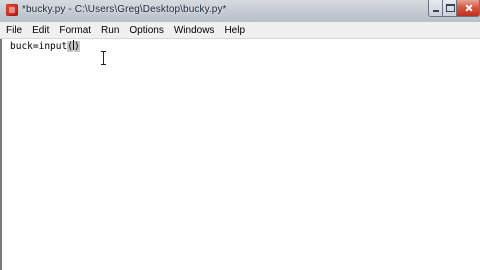 The width and height of the screenshot is (480, 270). Describe the element at coordinates (468, 8) in the screenshot. I see `close-button` at that location.